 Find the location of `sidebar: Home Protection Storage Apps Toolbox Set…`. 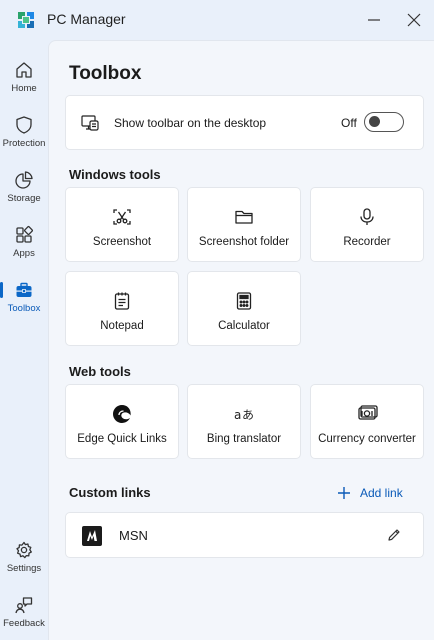

sidebar: Home Protection Storage Apps Toolbox Set… is located at coordinates (24, 340).